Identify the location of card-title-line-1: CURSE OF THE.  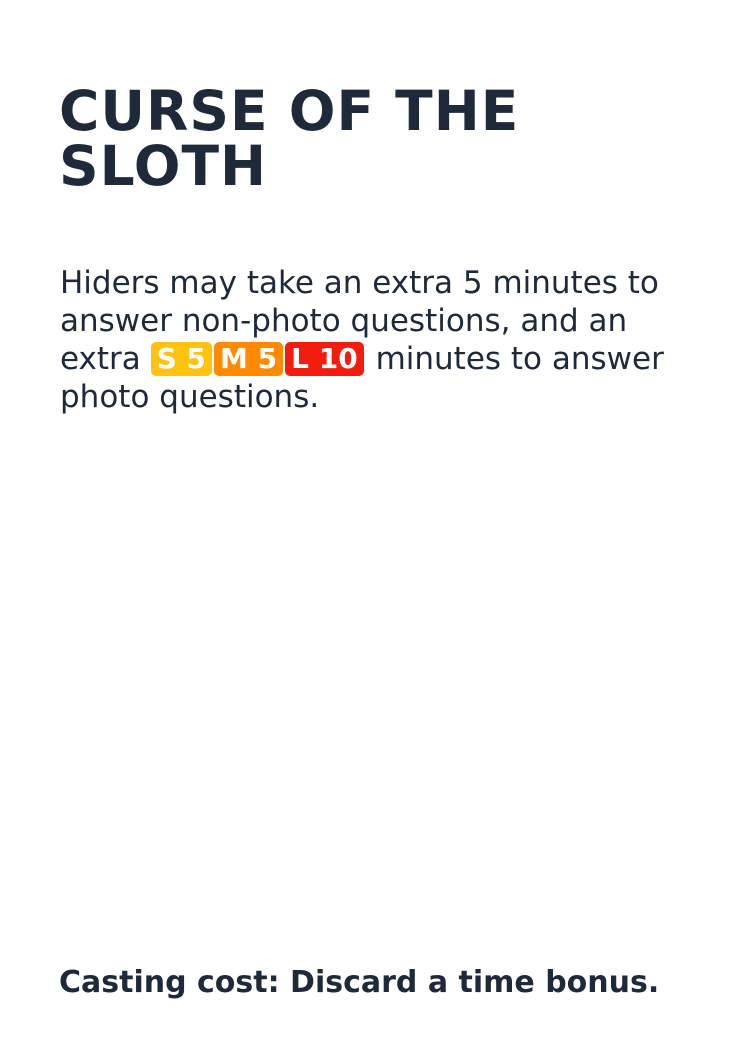
(289, 111).